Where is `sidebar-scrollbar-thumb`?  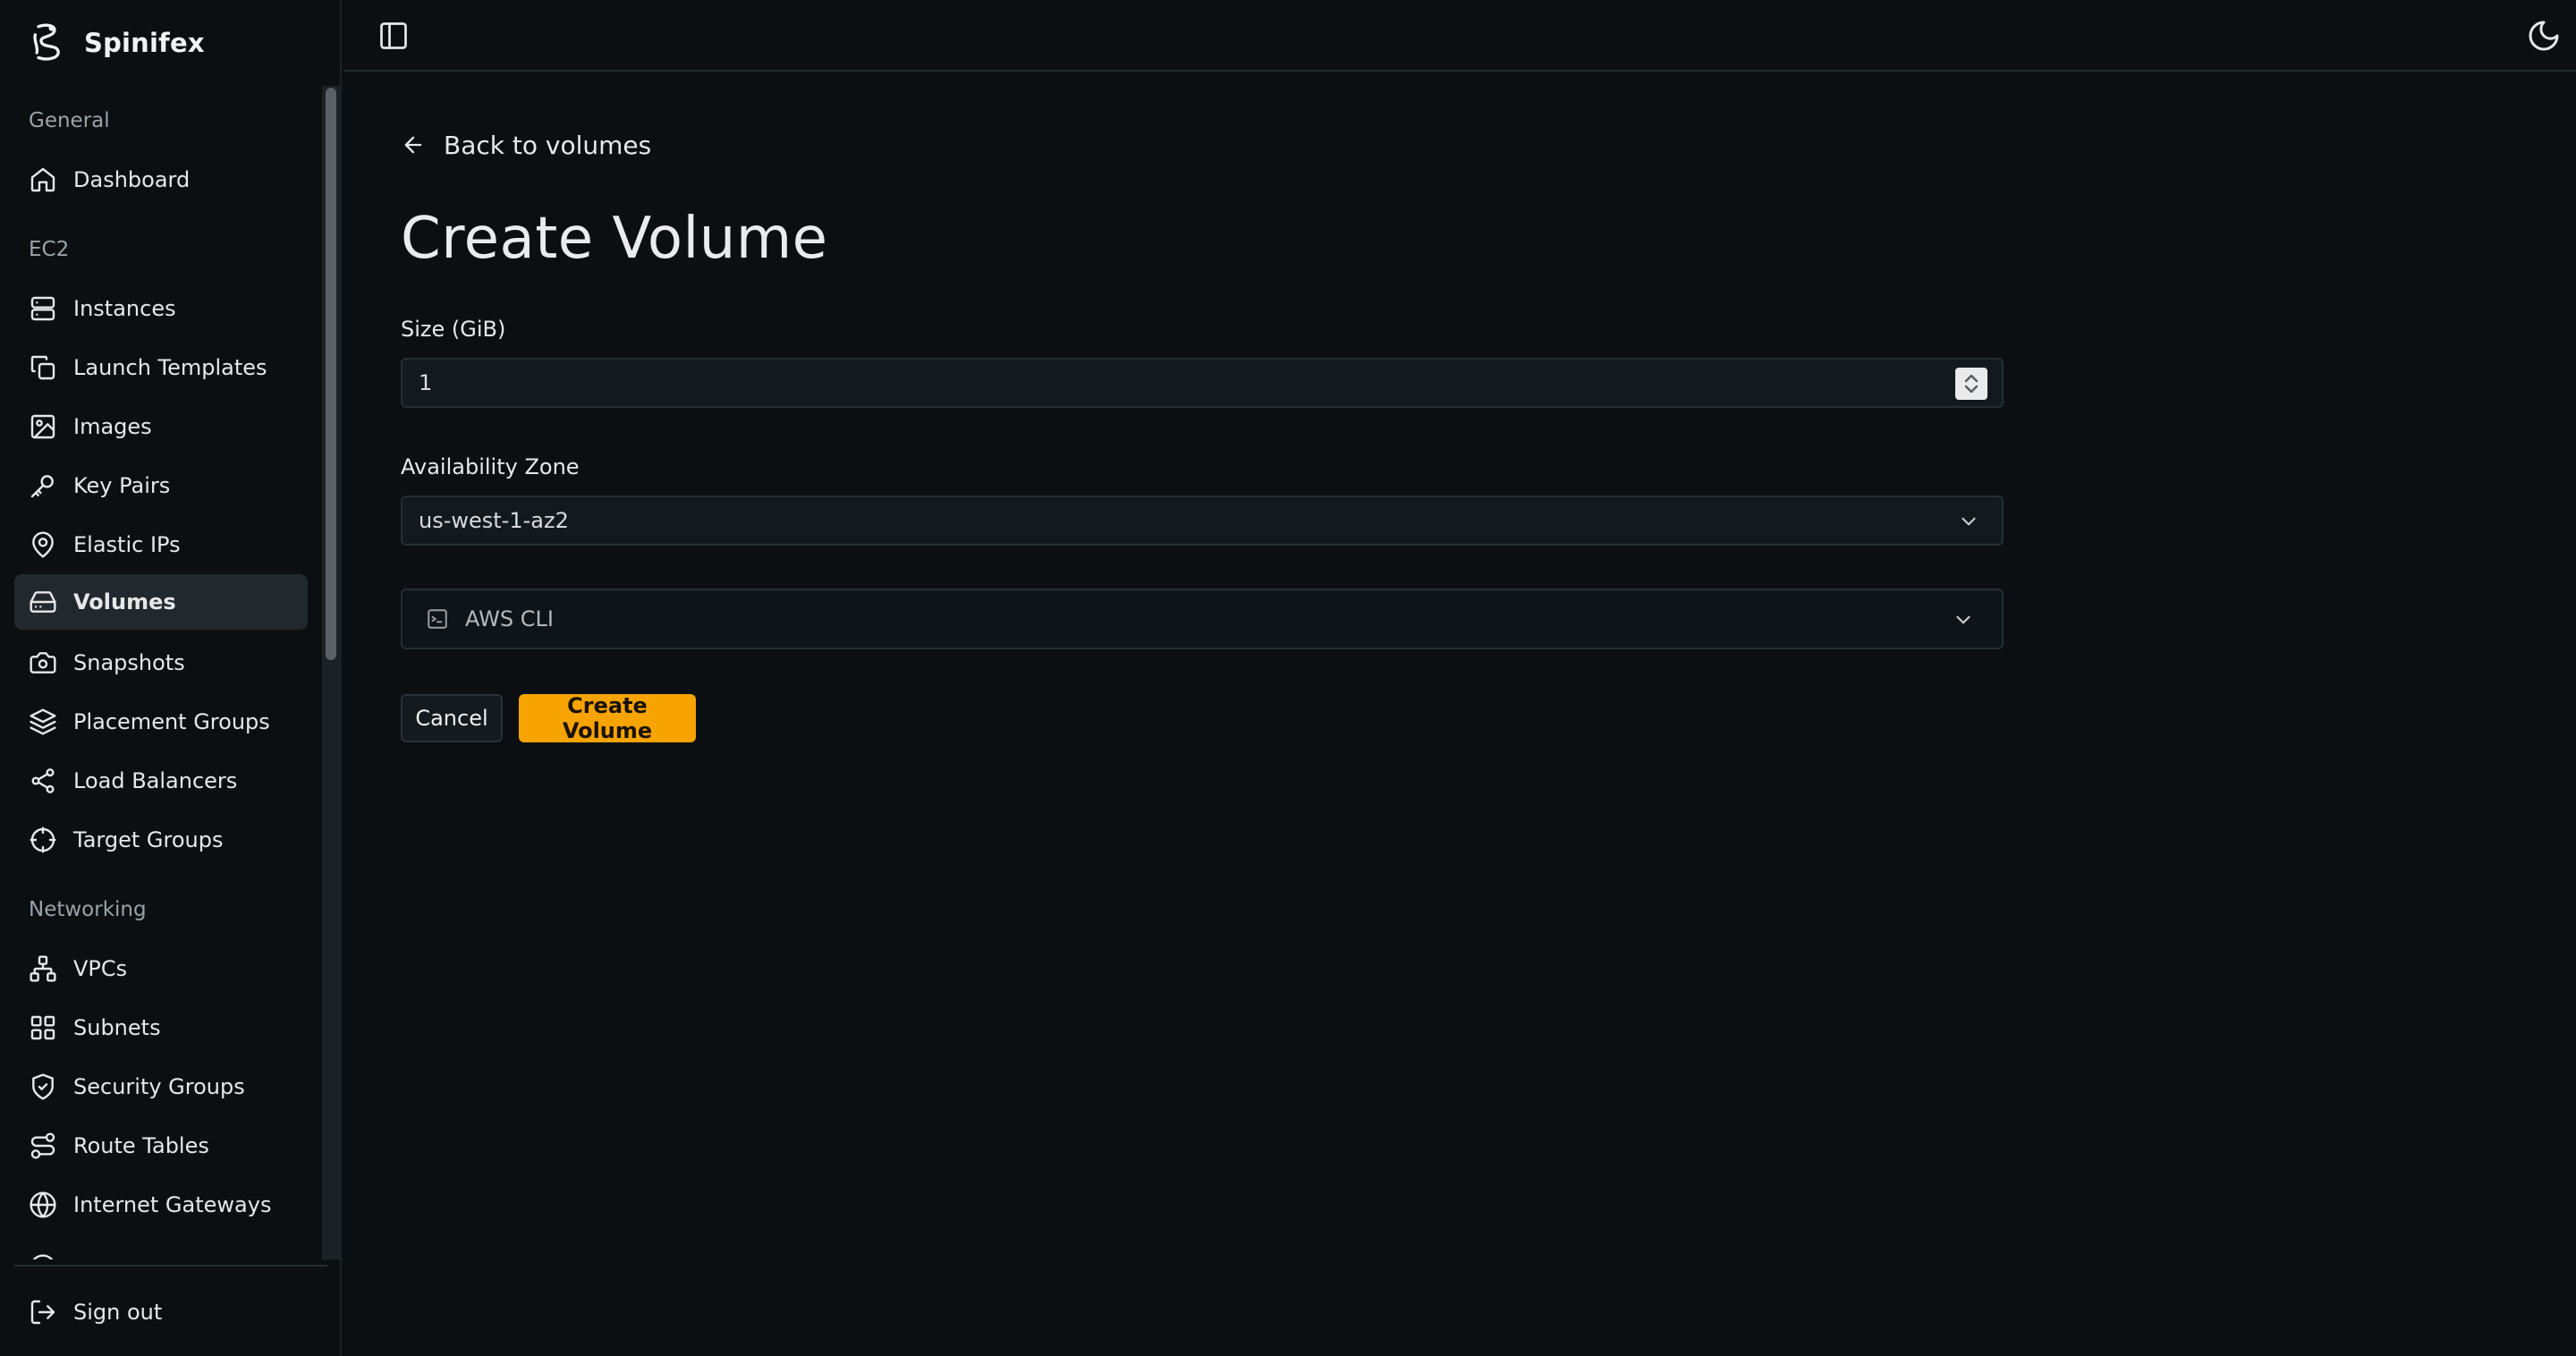
sidebar-scrollbar-thumb is located at coordinates (331, 374).